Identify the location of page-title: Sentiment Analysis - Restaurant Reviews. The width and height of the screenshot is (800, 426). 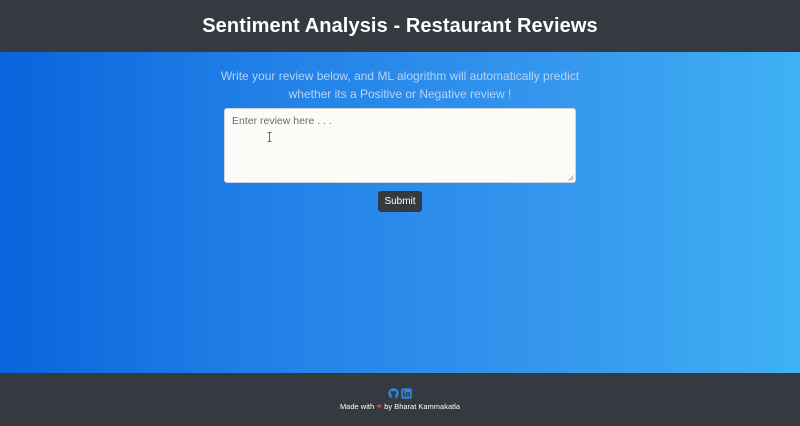
(400, 25).